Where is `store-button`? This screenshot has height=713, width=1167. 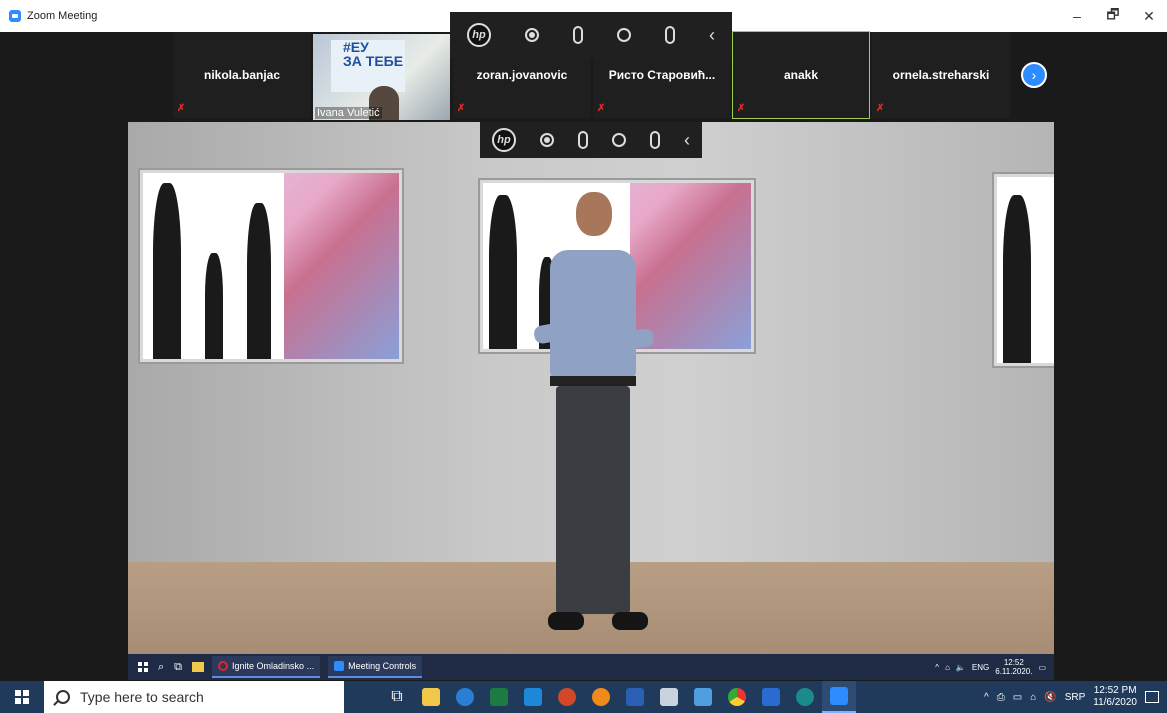
store-button is located at coordinates (771, 697).